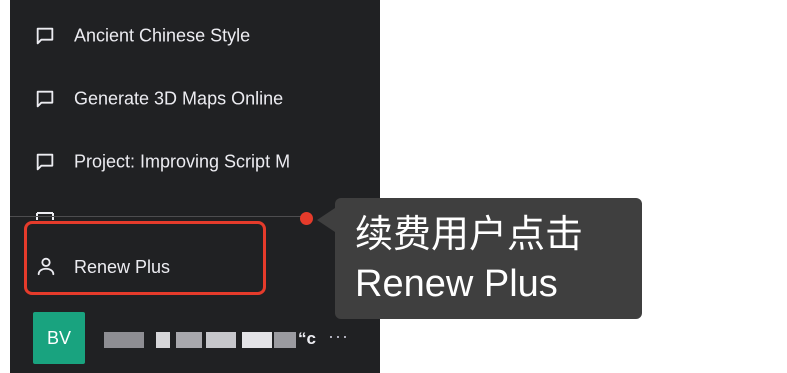 The height and width of the screenshot is (373, 787). Describe the element at coordinates (488, 258) in the screenshot. I see `annotation-tooltip: 续费用户点击 Renew Plus` at that location.